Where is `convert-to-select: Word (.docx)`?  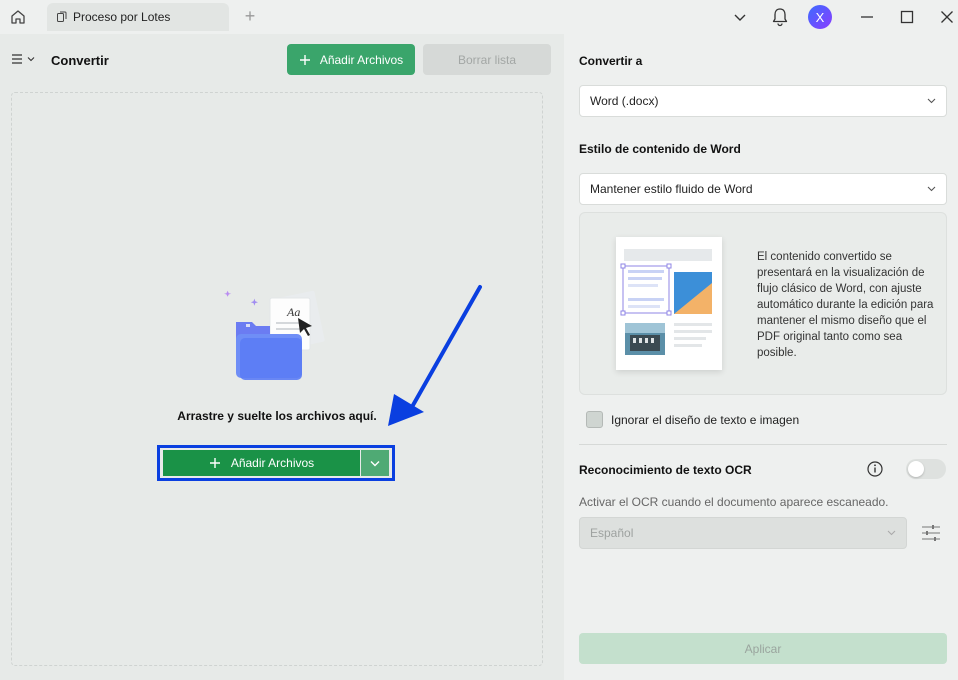
convert-to-select: Word (.docx) is located at coordinates (763, 101).